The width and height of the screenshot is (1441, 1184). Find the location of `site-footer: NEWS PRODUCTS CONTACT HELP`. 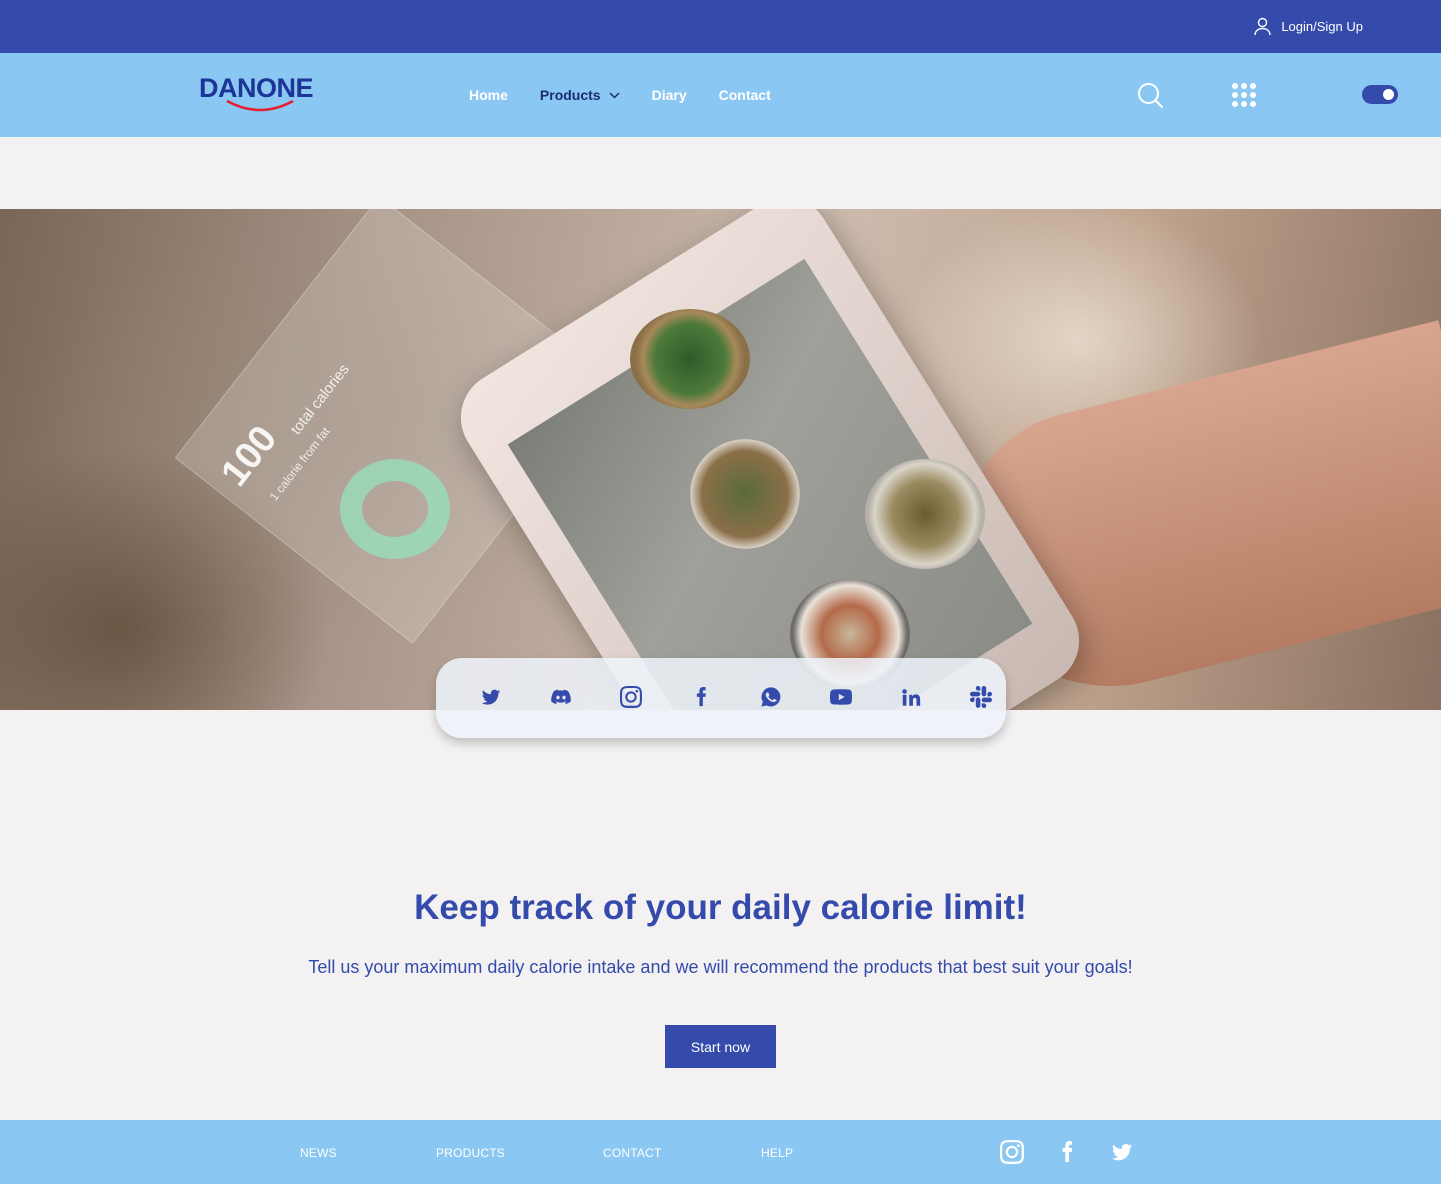

site-footer: NEWS PRODUCTS CONTACT HELP is located at coordinates (720, 1152).